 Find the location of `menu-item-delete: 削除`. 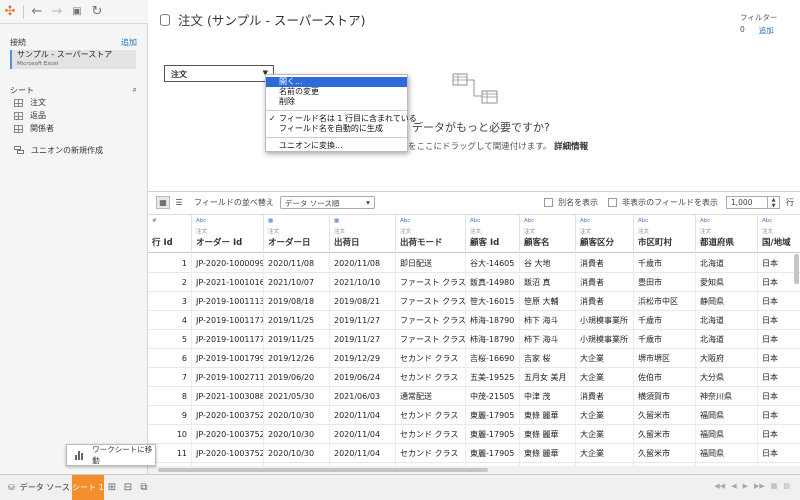

menu-item-delete: 削除 is located at coordinates (336, 102).